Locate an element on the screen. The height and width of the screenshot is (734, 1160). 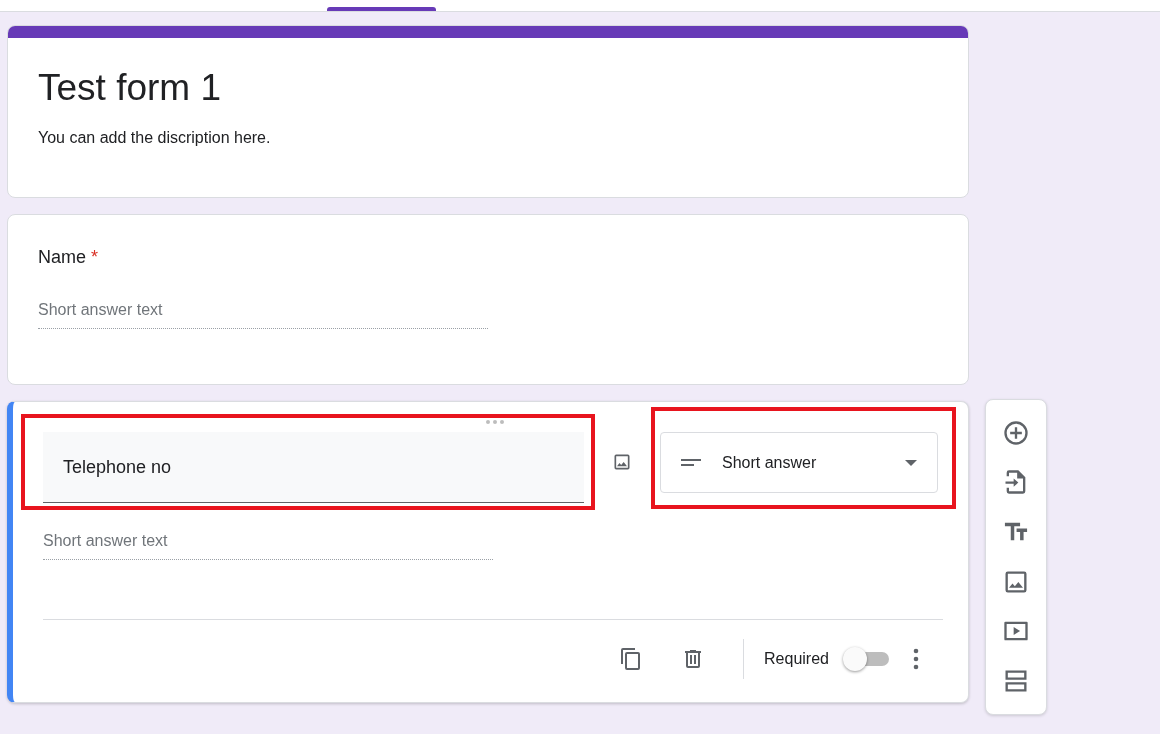
form-description: You can add the discription here. is located at coordinates (488, 138).